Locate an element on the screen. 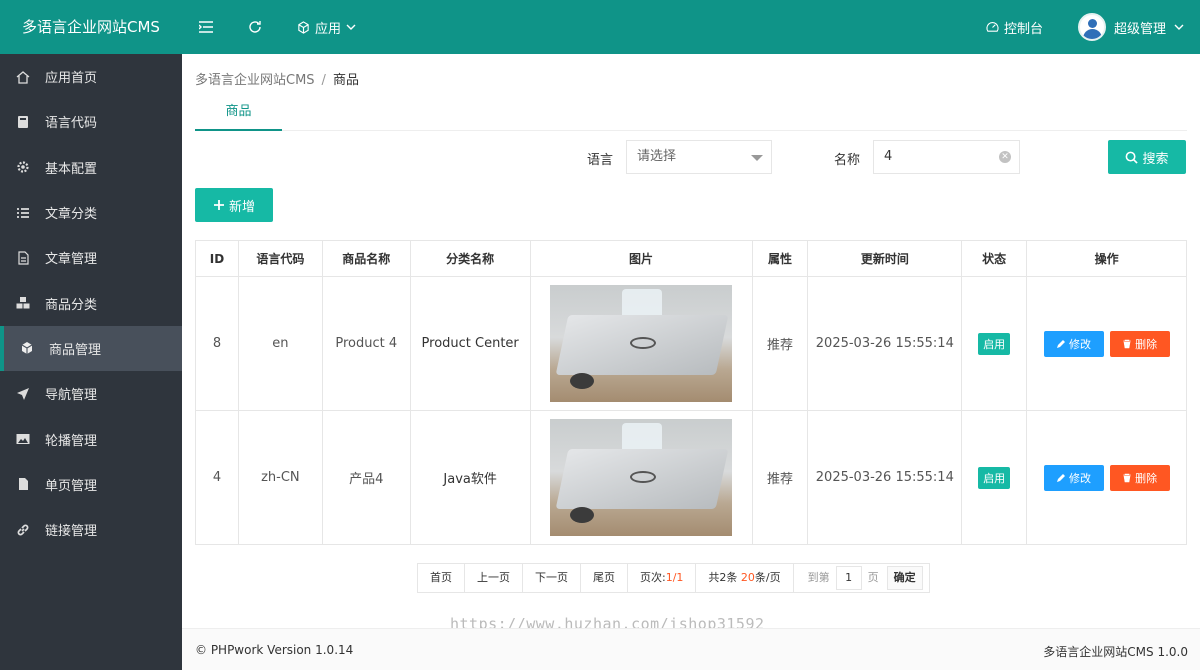 Image resolution: width=1200 pixels, height=670 pixels. table-header-row: ID 语言代码 商品名称 分类名称 图片 属性 更新时间 状态 操作 is located at coordinates (691, 258).